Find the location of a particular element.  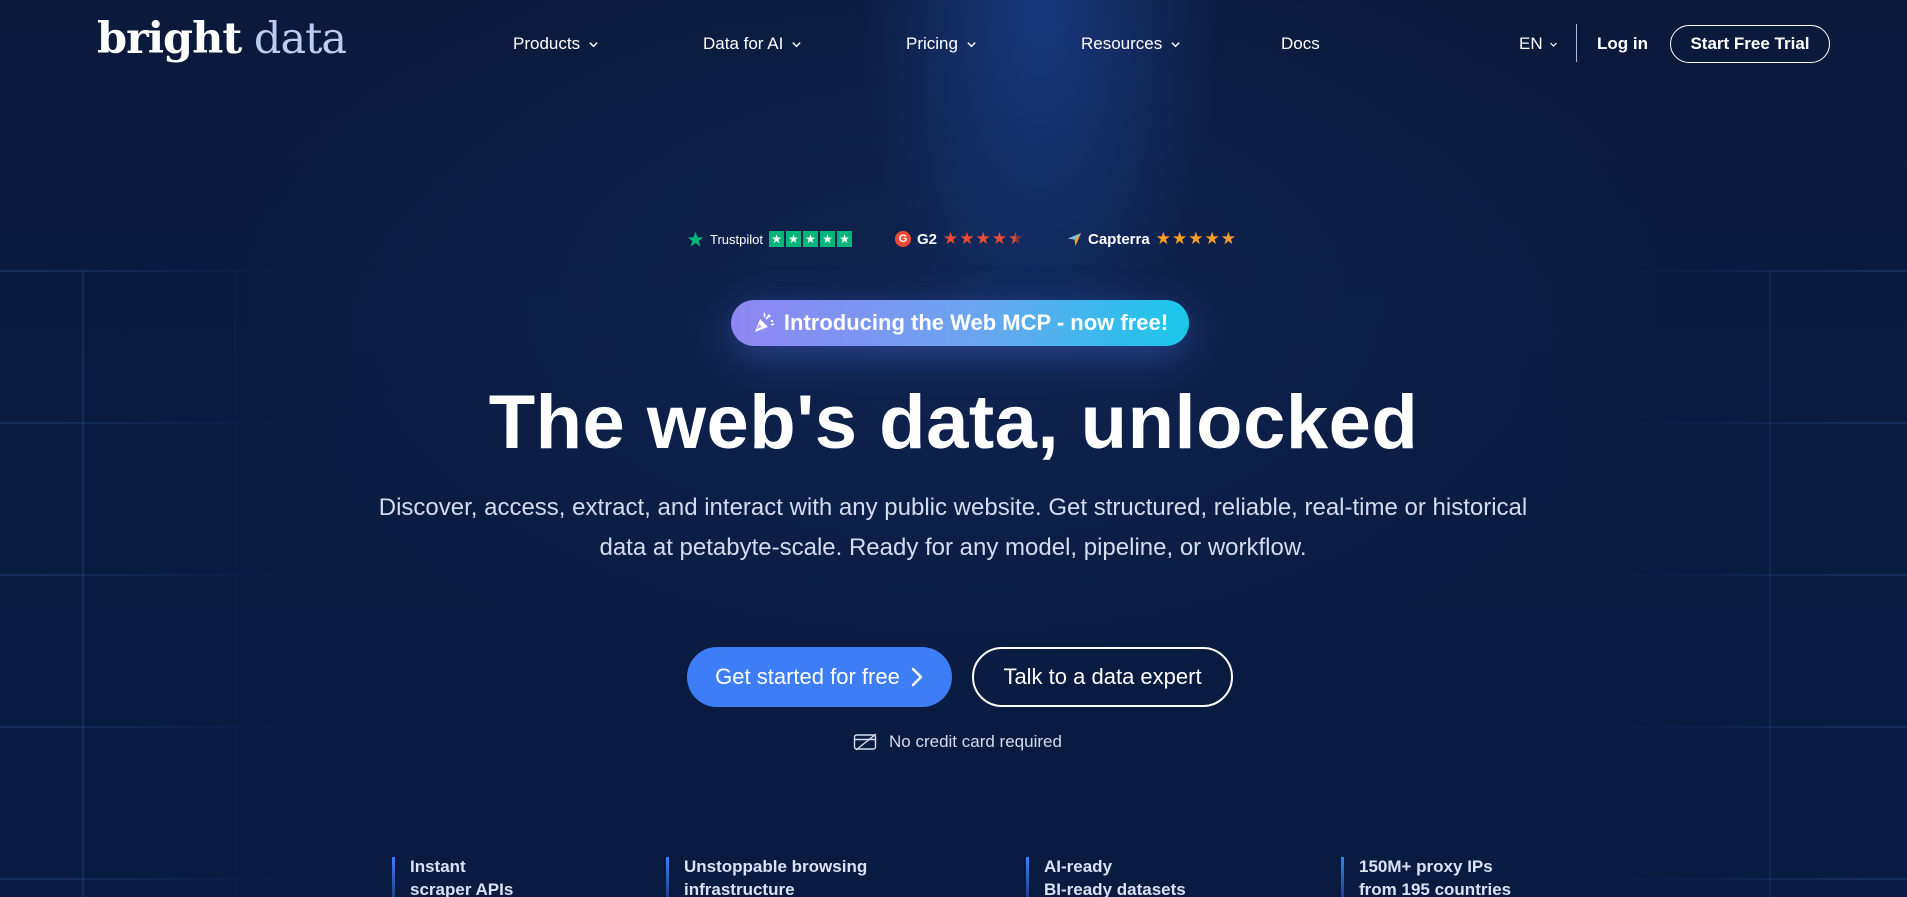

get-started-button: Get started for free is located at coordinates (819, 677).